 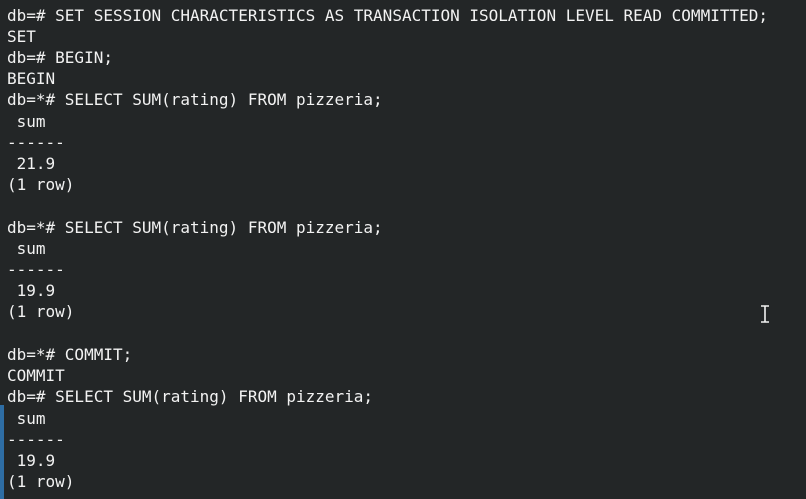 I want to click on terminal-line: COMMIT, so click(x=36, y=375).